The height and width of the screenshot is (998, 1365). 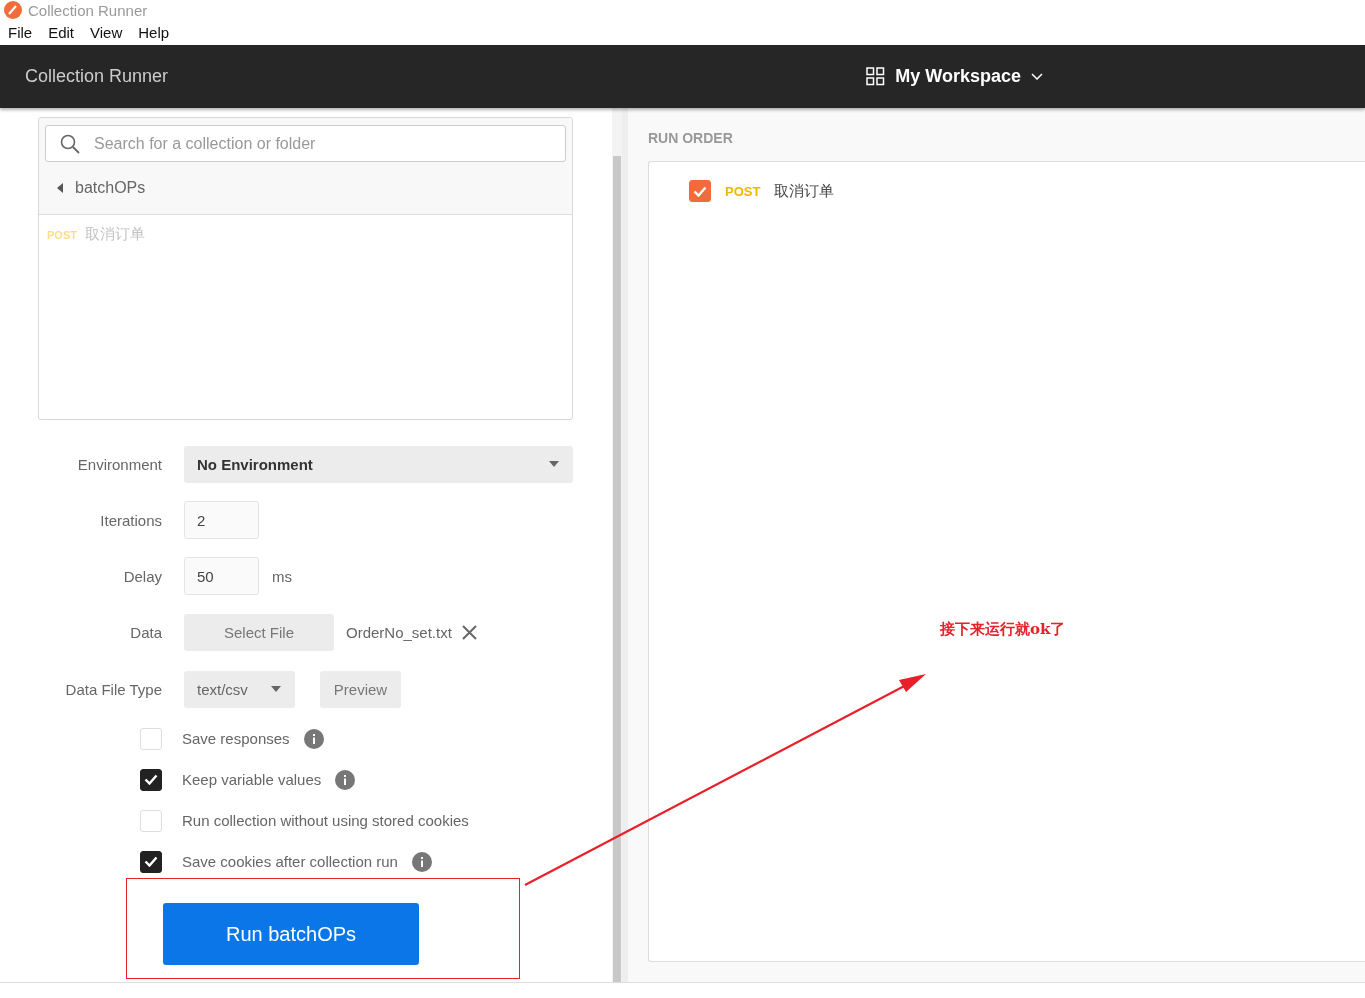 What do you see at coordinates (954, 76) in the screenshot?
I see `workspace-switcher: My Workspace` at bounding box center [954, 76].